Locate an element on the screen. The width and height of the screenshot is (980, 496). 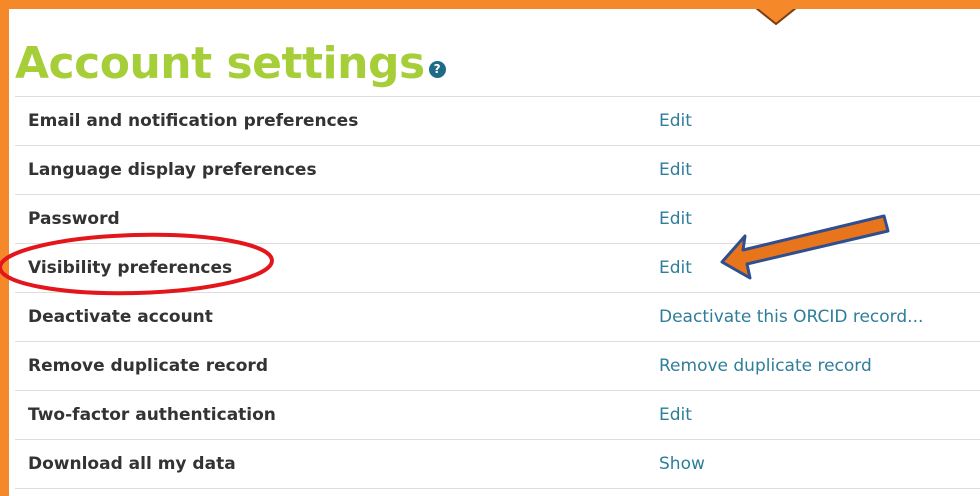
edit-password-link: Edit is located at coordinates (675, 219).